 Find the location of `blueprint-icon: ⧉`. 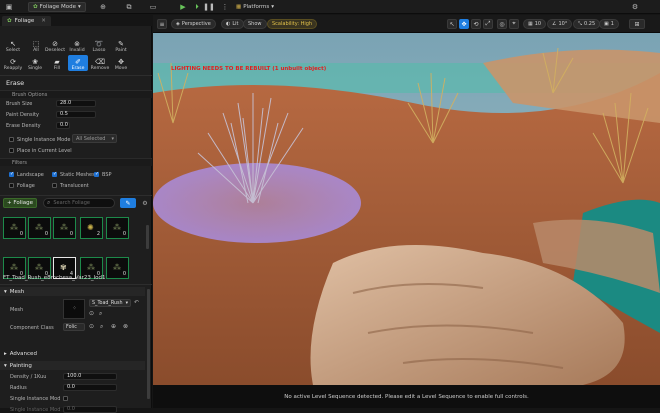

blueprint-icon: ⧉ is located at coordinates (129, 7).